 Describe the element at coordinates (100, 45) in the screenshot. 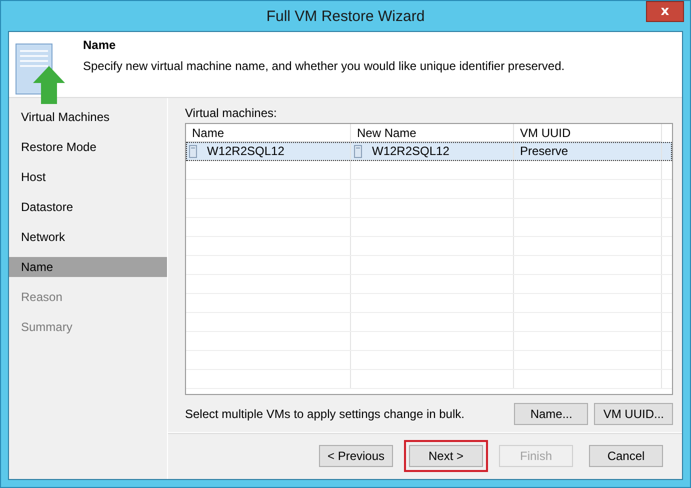

I see `step-title: Name` at that location.